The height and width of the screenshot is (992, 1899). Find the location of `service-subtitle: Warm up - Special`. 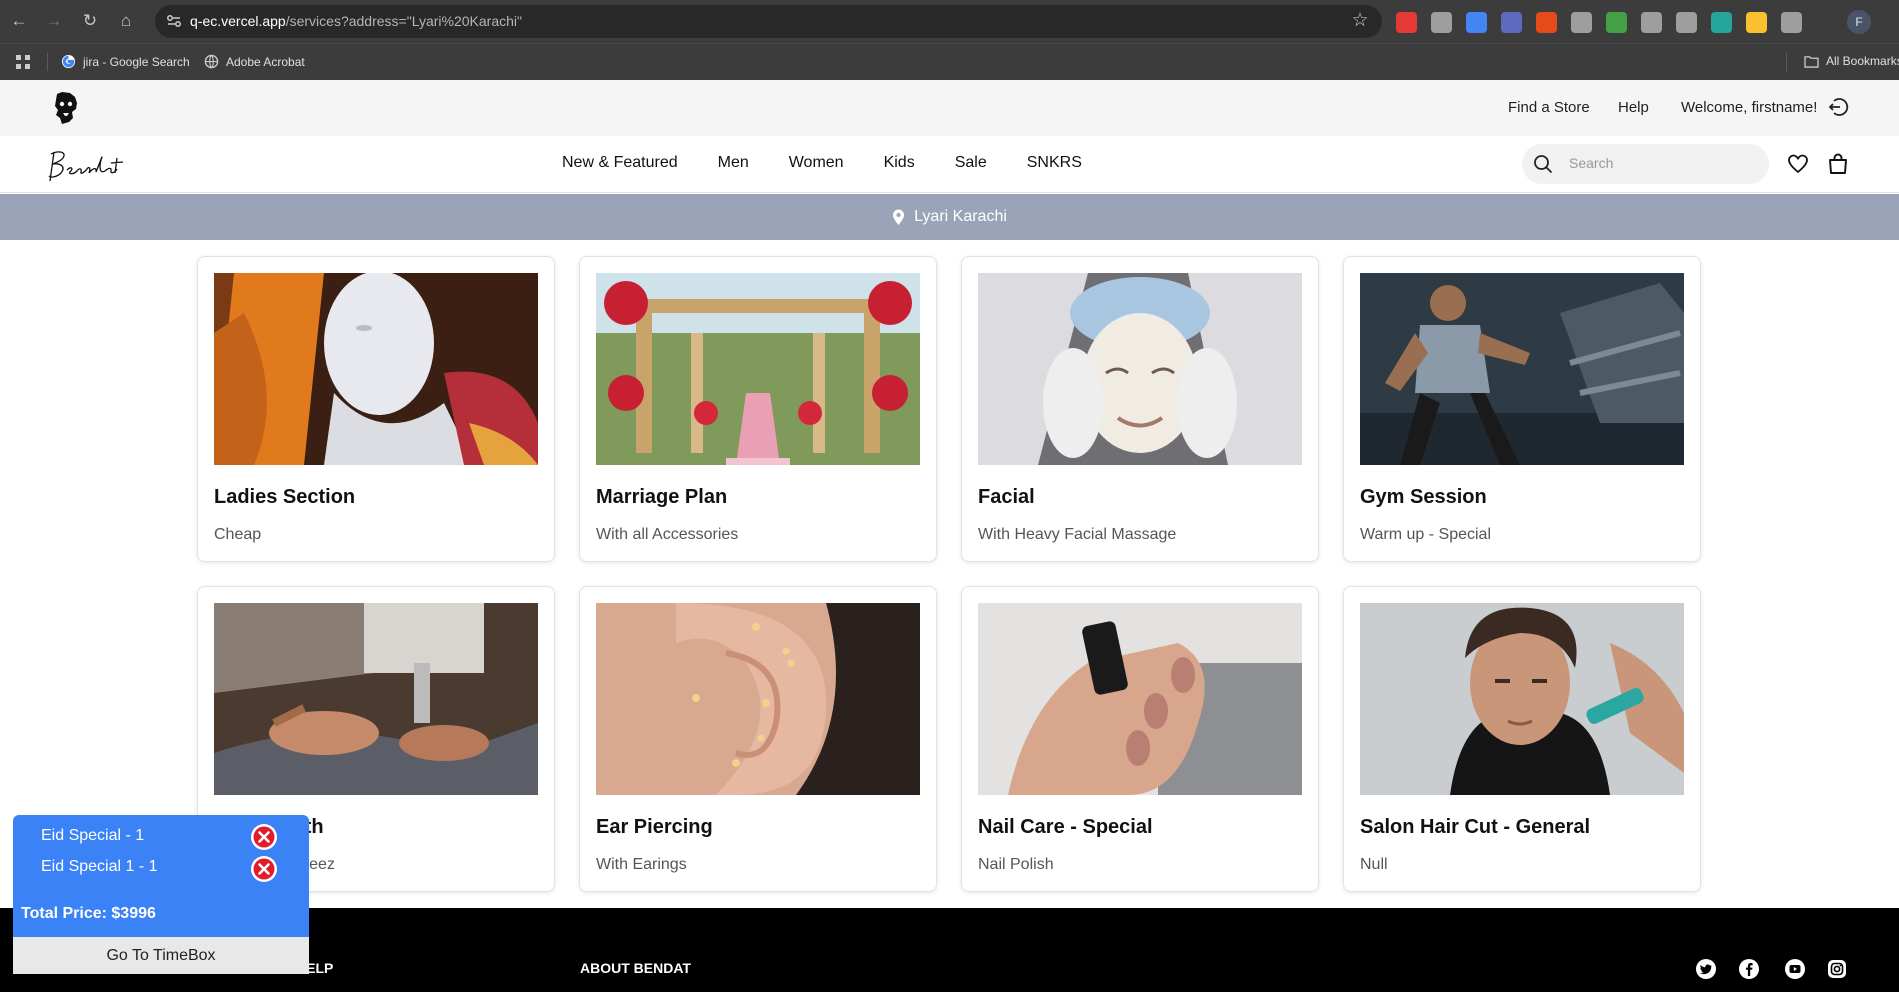

service-subtitle: Warm up - Special is located at coordinates (1425, 534).